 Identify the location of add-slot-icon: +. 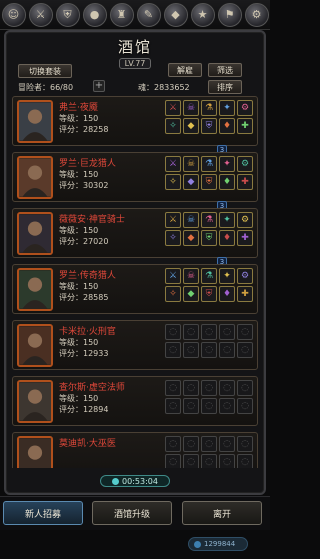
(99, 86).